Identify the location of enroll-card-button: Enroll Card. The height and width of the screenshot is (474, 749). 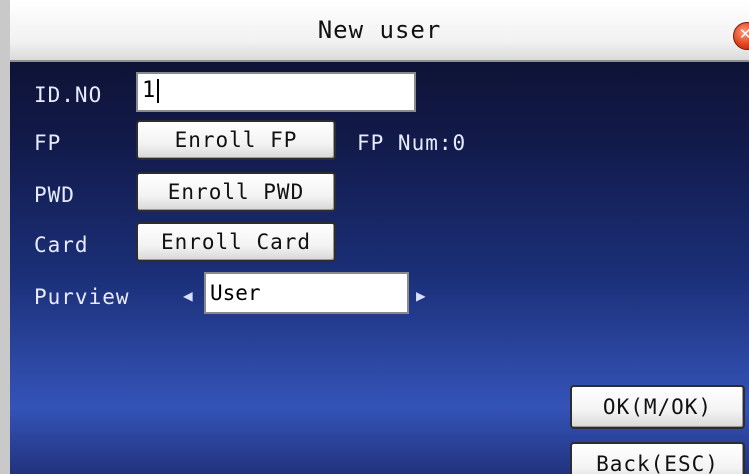
(236, 242).